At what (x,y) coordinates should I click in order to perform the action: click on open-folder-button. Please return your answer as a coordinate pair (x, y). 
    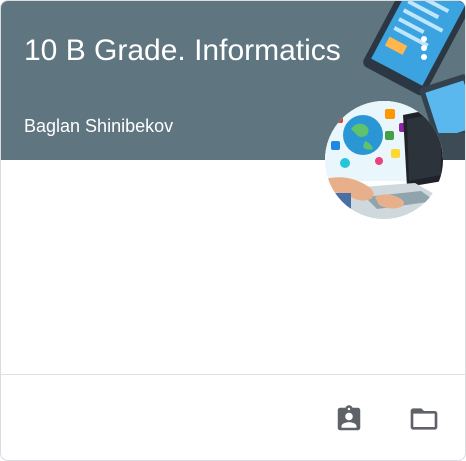
    Looking at the image, I should click on (424, 419).